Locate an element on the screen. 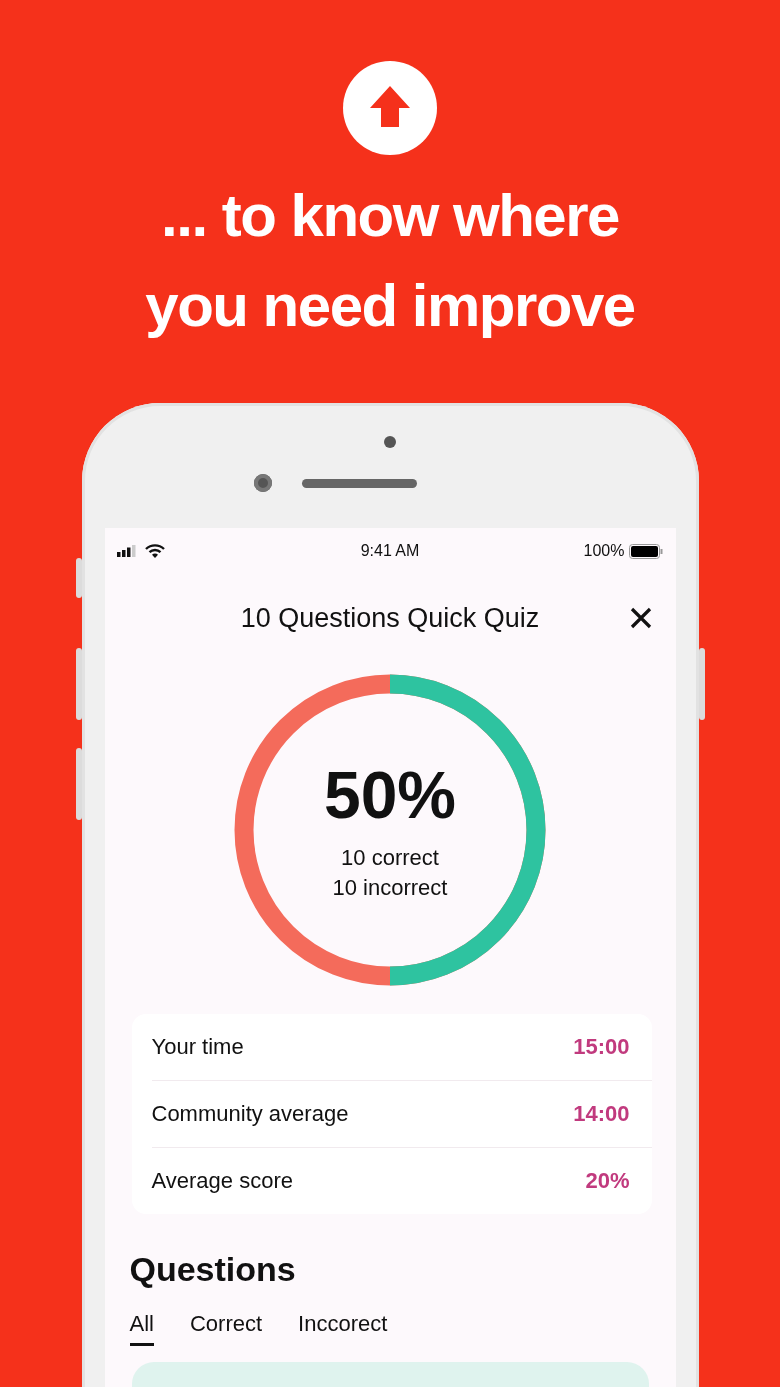  stat-label: Your time is located at coordinates (197, 1047).